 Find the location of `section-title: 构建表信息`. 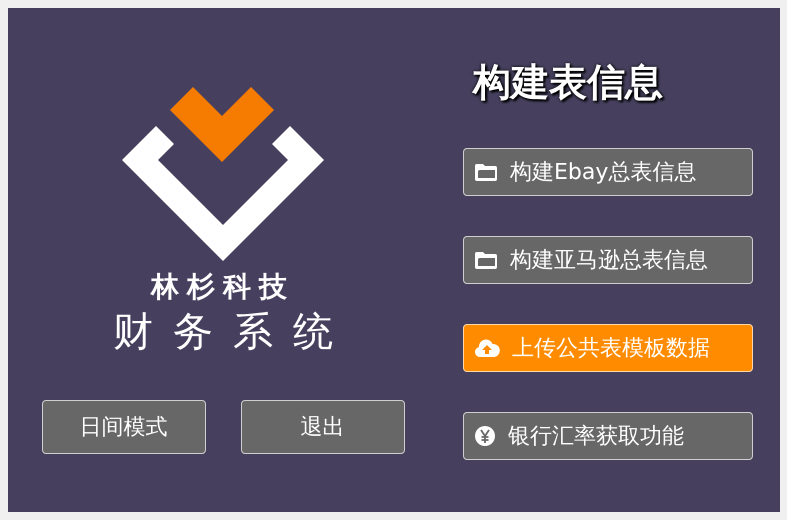

section-title: 构建表信息 is located at coordinates (568, 82).